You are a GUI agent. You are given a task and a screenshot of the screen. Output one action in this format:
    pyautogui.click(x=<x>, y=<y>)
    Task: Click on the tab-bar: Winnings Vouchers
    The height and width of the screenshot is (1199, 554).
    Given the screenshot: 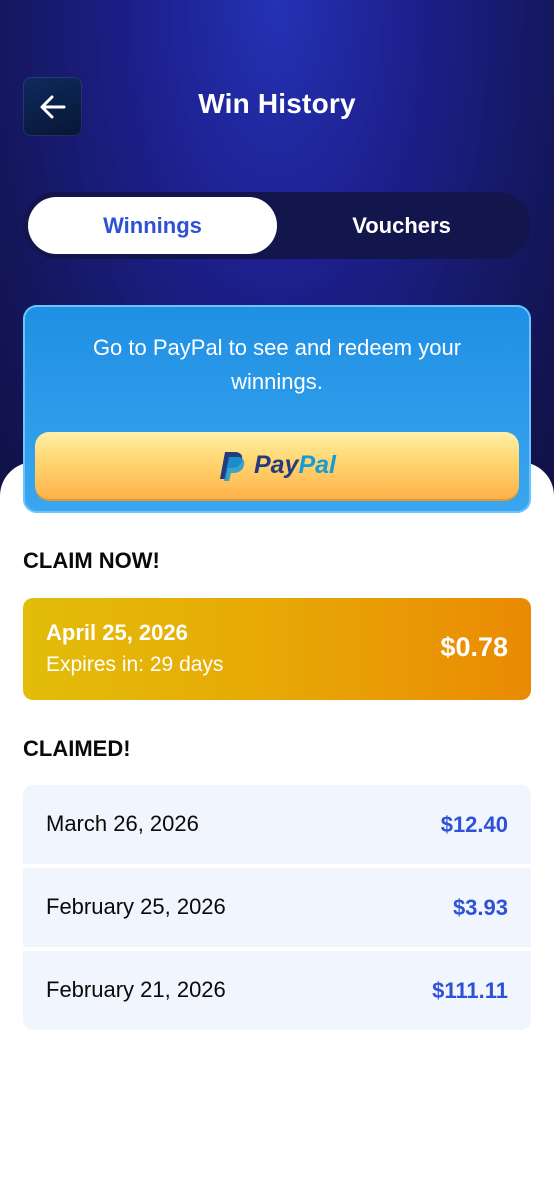 What is the action you would take?
    pyautogui.click(x=277, y=225)
    